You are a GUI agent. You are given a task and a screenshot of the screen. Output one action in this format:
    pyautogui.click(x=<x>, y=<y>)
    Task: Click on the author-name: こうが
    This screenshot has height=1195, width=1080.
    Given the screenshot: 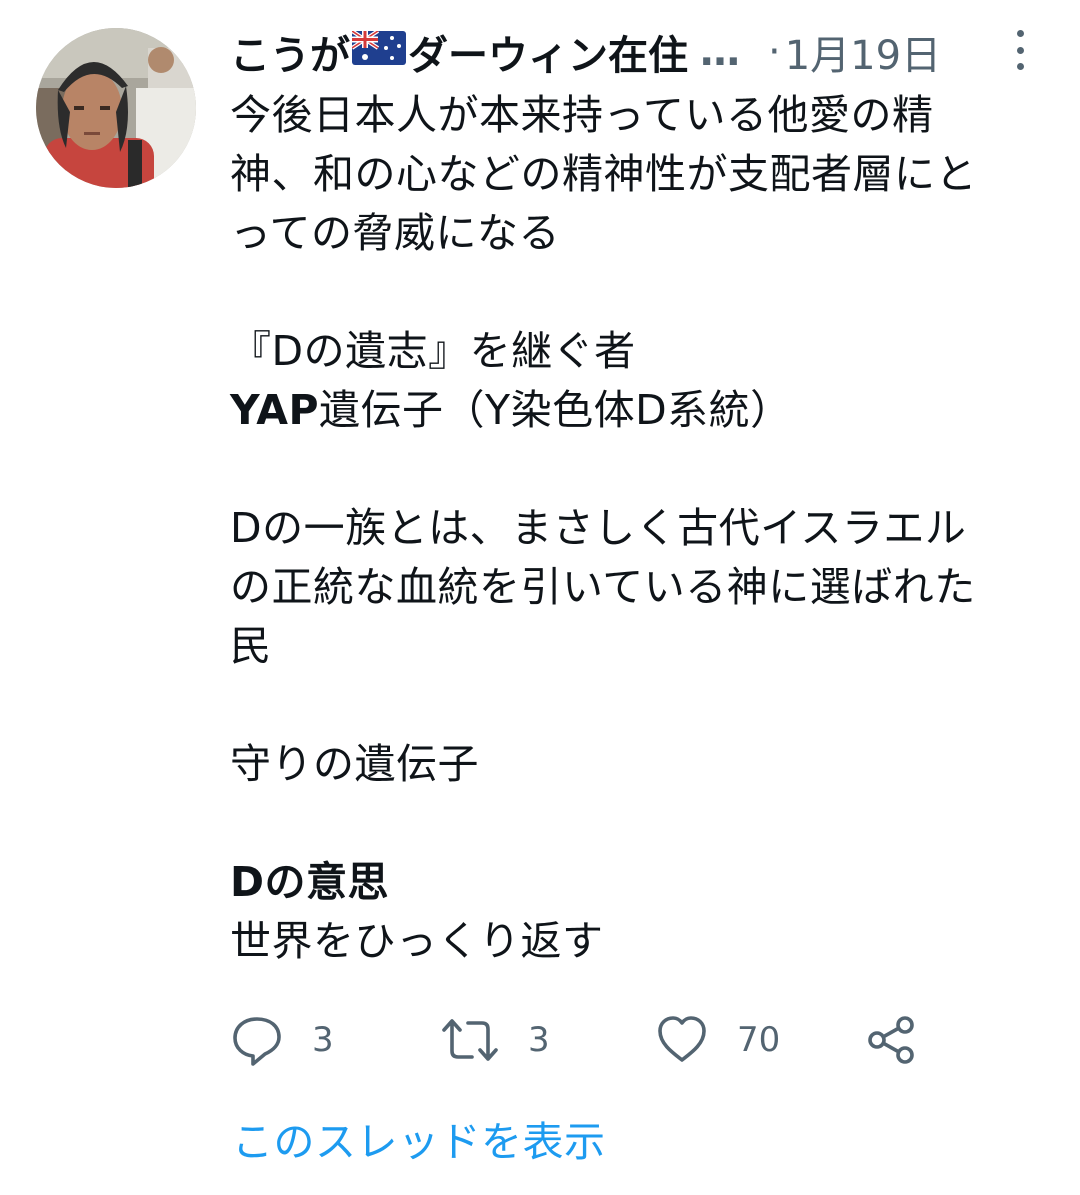 What is the action you would take?
    pyautogui.click(x=290, y=52)
    